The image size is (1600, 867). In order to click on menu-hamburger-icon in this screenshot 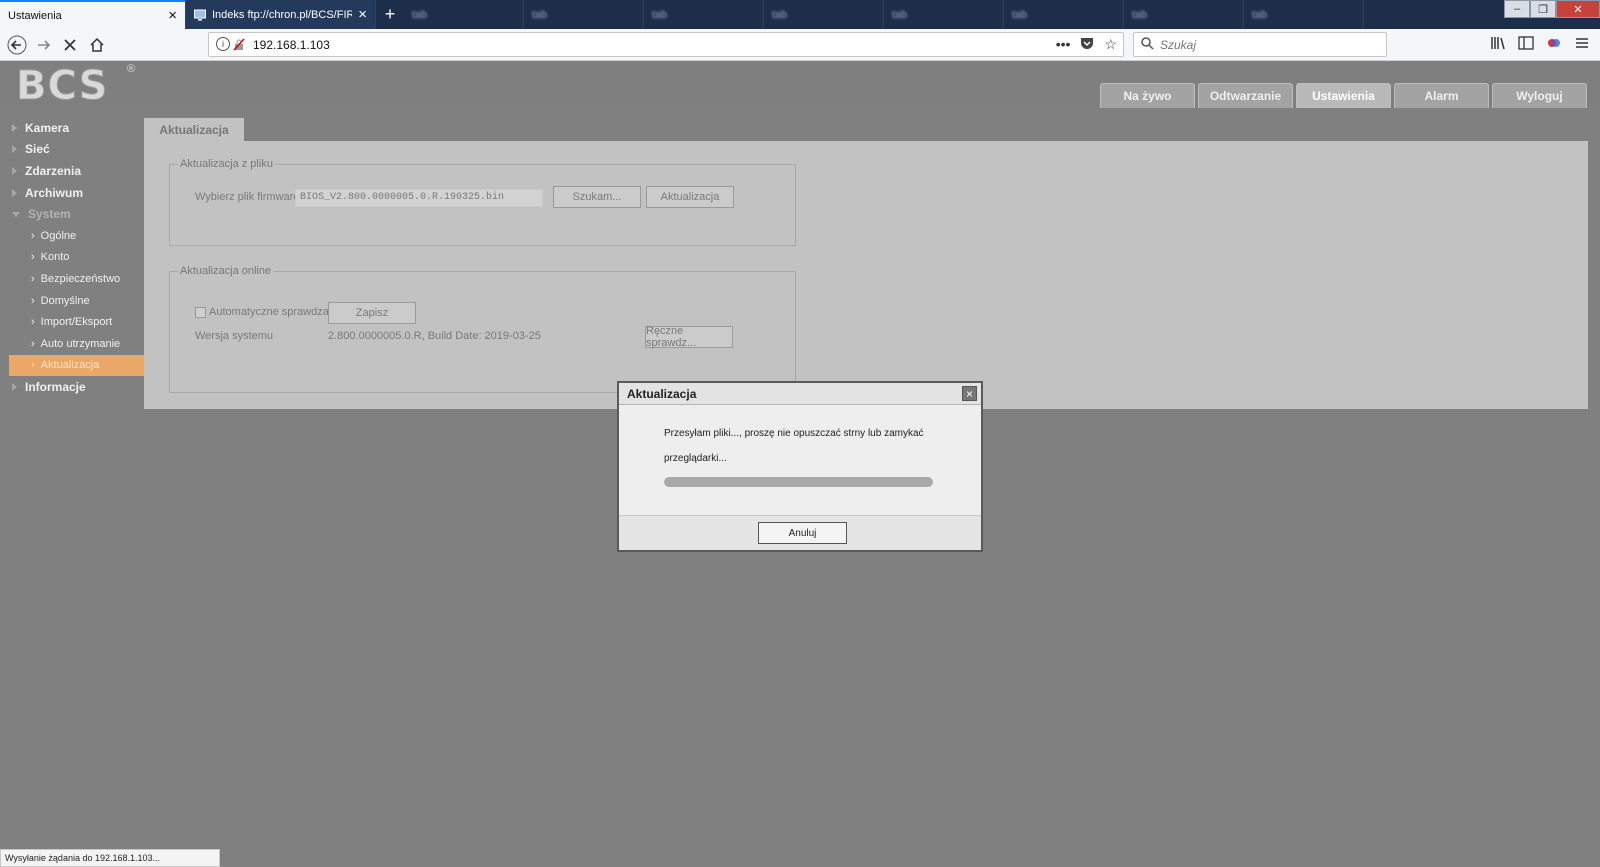, I will do `click(1582, 44)`.